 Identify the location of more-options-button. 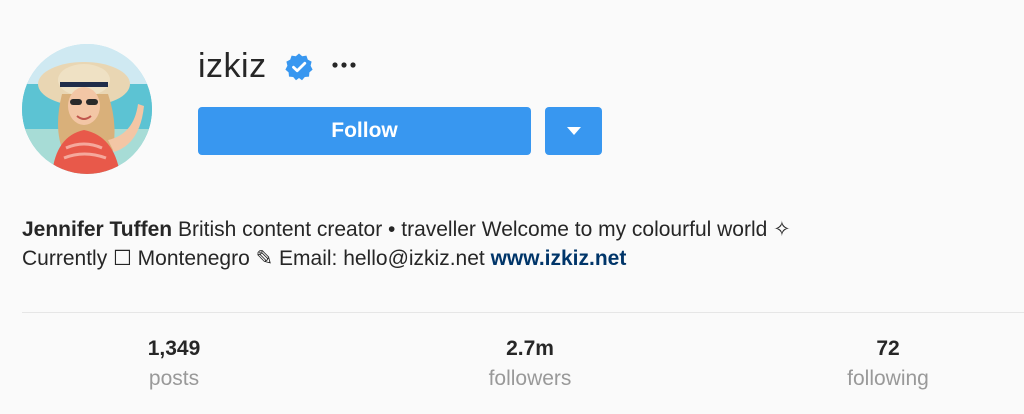
(344, 65).